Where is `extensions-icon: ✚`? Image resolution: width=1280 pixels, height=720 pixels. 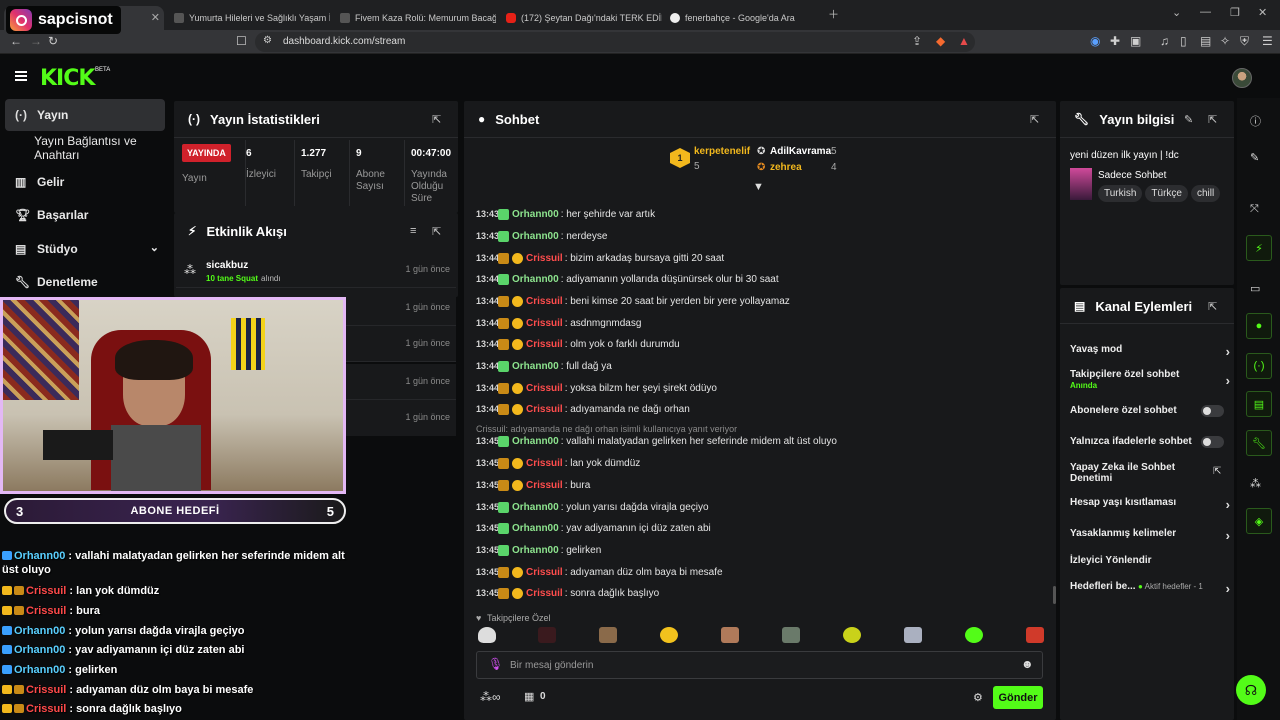 extensions-icon: ✚ is located at coordinates (1115, 41).